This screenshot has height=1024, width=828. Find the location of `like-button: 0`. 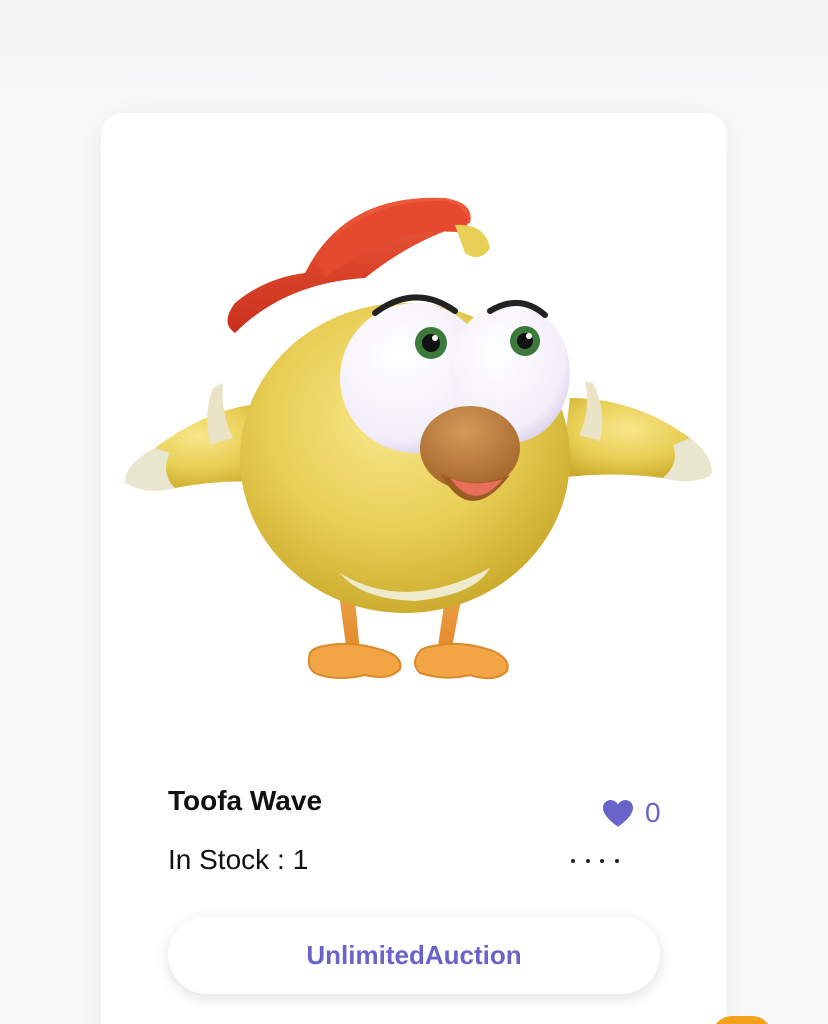

like-button: 0 is located at coordinates (631, 813).